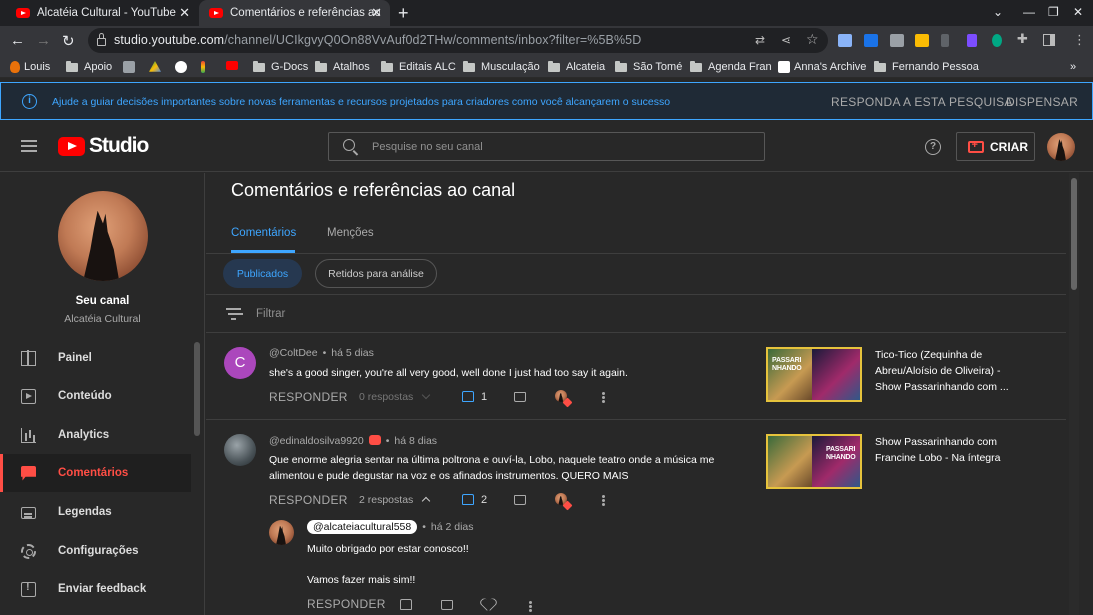 Image resolution: width=1093 pixels, height=615 pixels. I want to click on bookmark-alcateia: Alcateia, so click(576, 66).